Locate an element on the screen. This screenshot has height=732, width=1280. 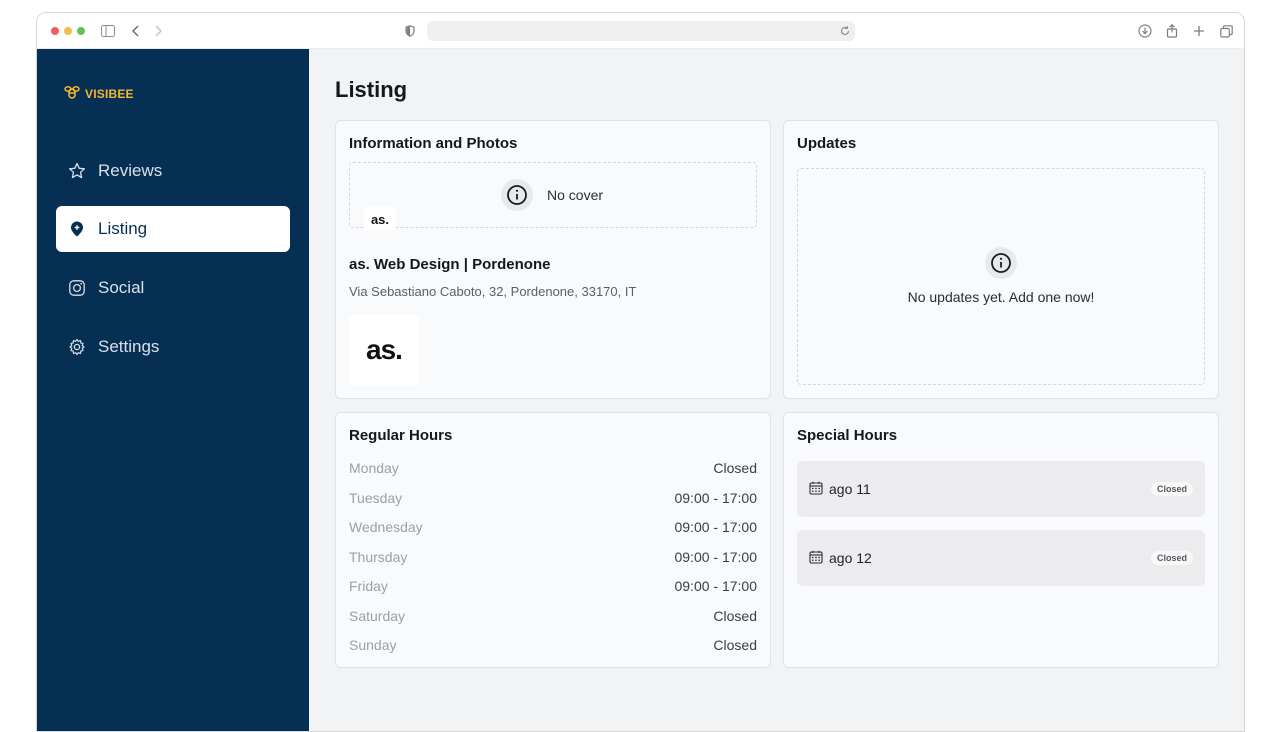
brand-logo: VISIBEE is located at coordinates (98, 93).